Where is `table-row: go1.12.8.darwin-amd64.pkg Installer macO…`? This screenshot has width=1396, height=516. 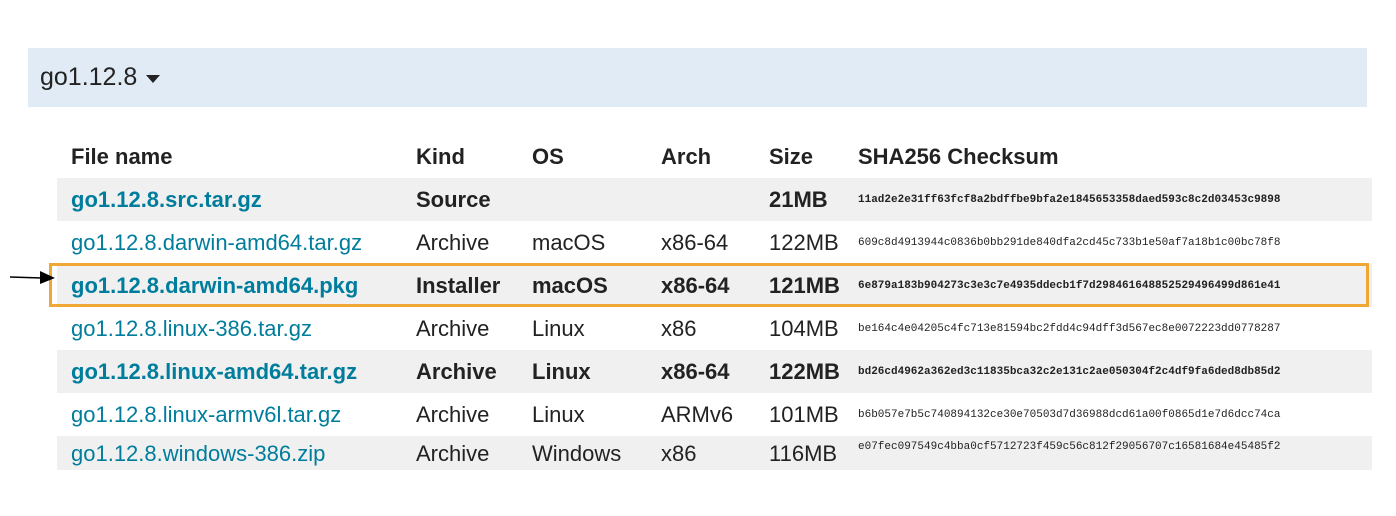
table-row: go1.12.8.darwin-amd64.pkg Installer macO… is located at coordinates (714, 285).